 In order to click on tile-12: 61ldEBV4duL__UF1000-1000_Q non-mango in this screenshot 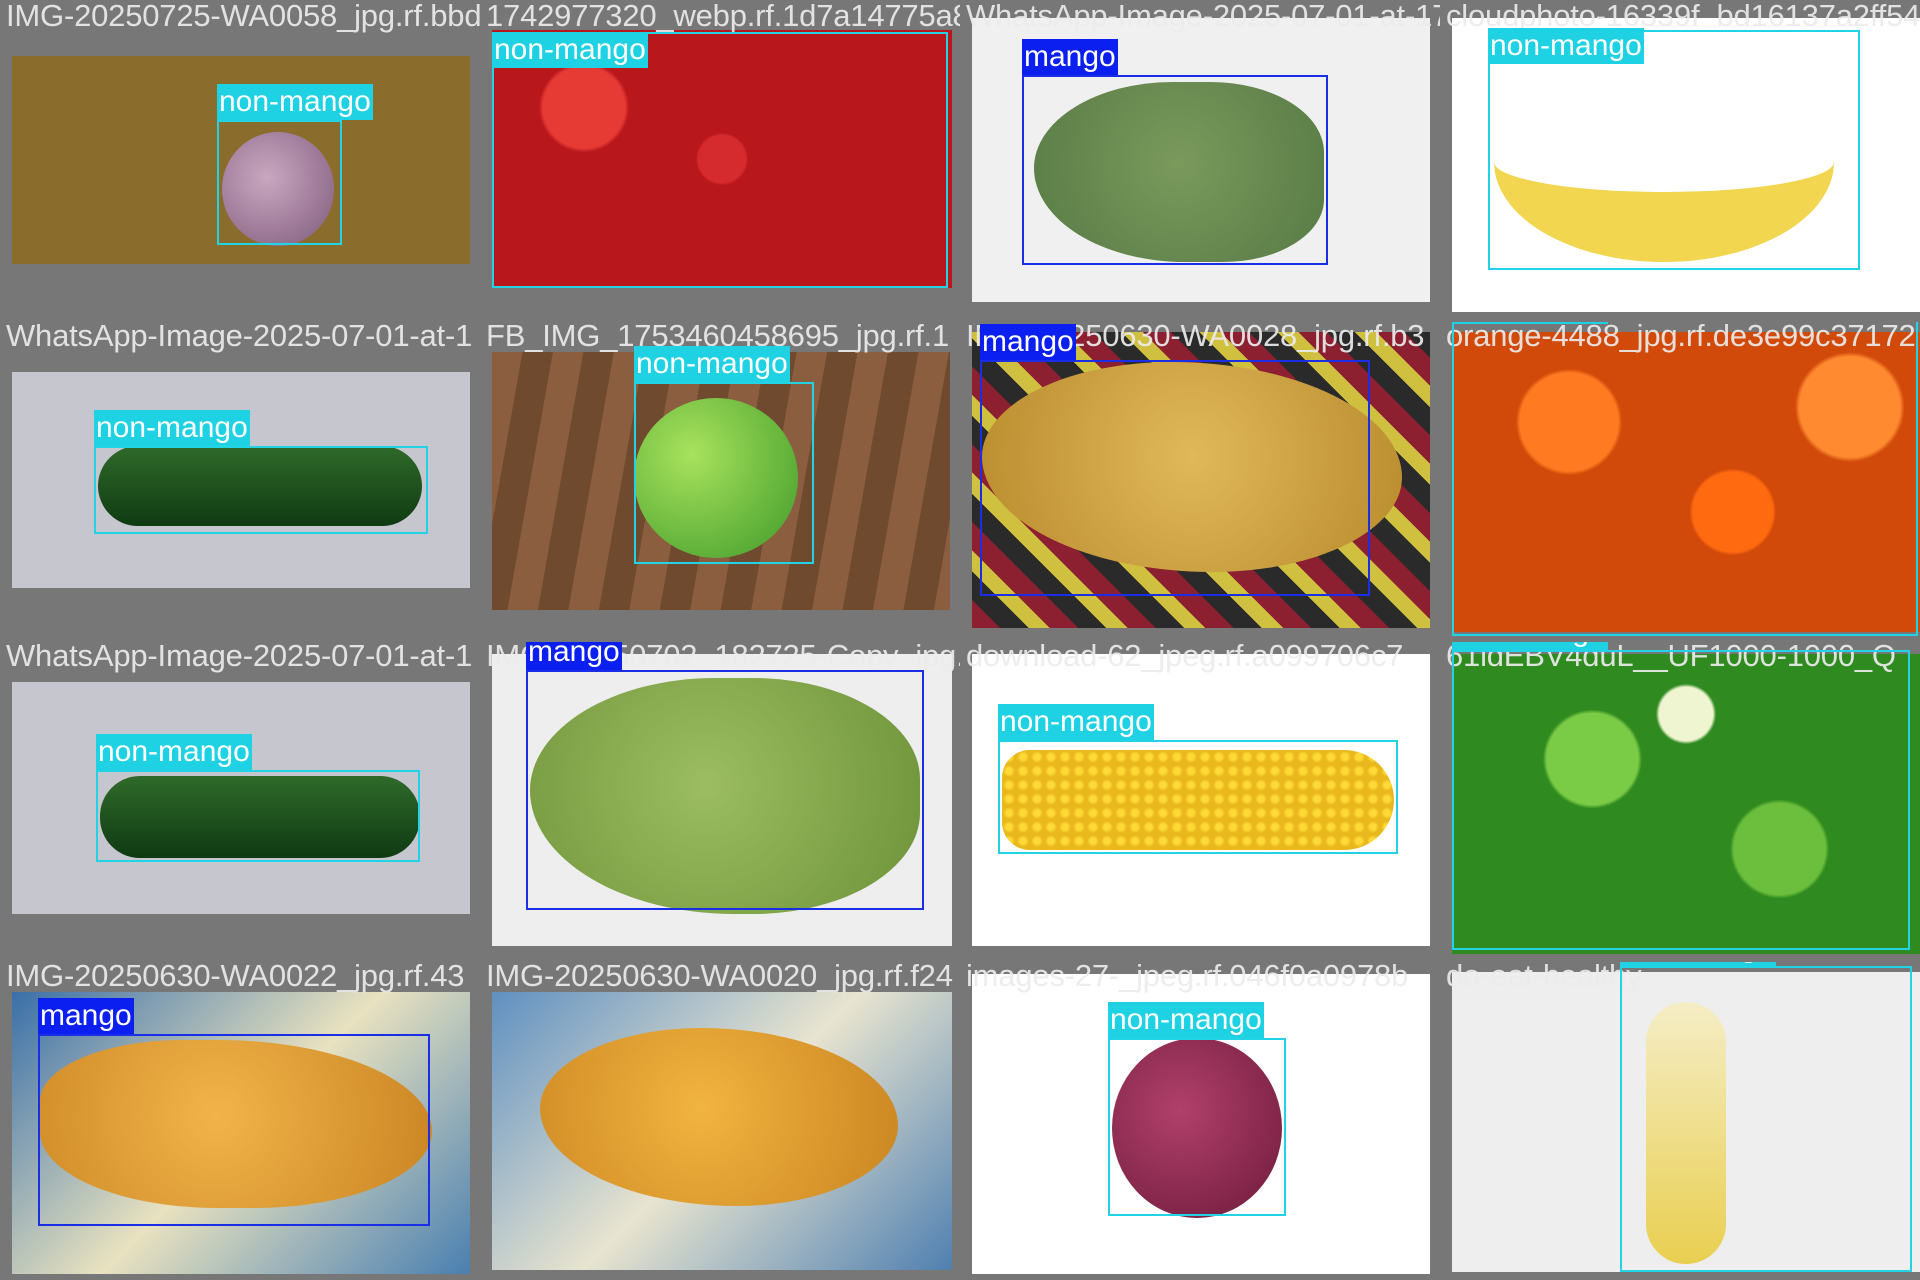, I will do `click(1681, 801)`.